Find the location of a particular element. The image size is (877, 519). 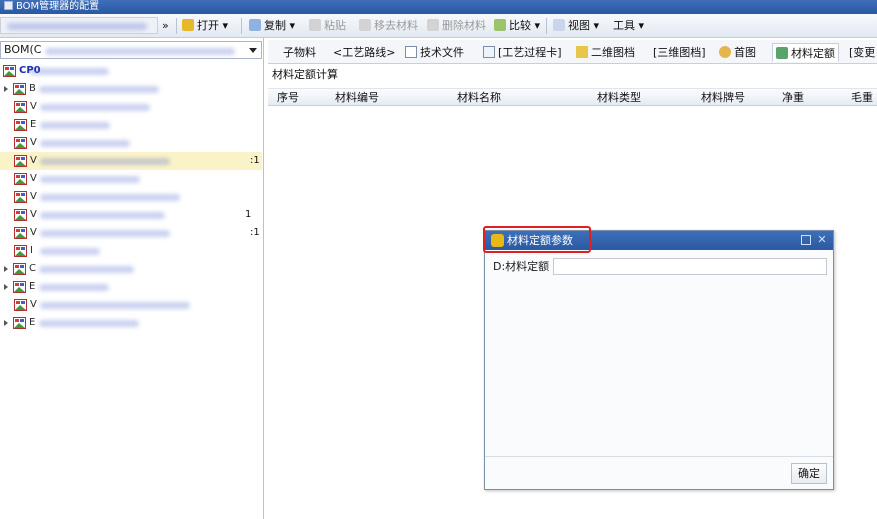

grid-header: 序号 材料编号 材料名称 材料类型 材料牌号 净重 毛重 is located at coordinates (572, 97).